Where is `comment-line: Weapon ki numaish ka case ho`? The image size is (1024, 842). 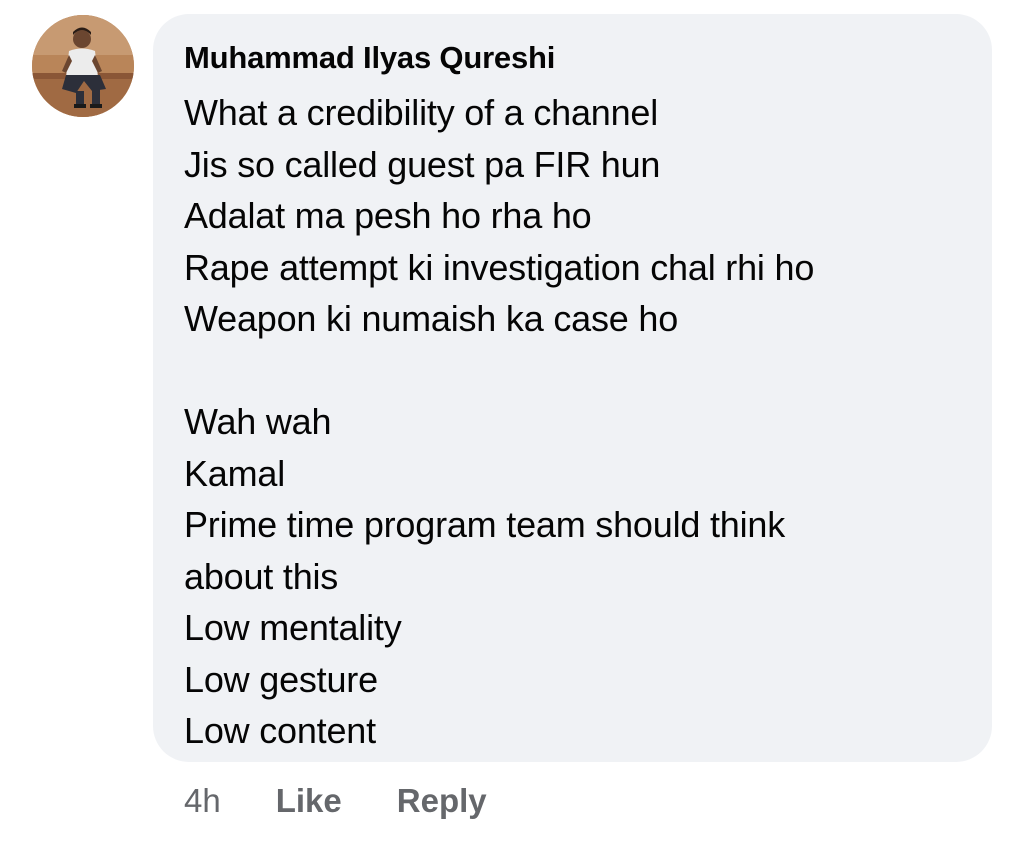
comment-line: Weapon ki numaish ka case ho is located at coordinates (431, 318).